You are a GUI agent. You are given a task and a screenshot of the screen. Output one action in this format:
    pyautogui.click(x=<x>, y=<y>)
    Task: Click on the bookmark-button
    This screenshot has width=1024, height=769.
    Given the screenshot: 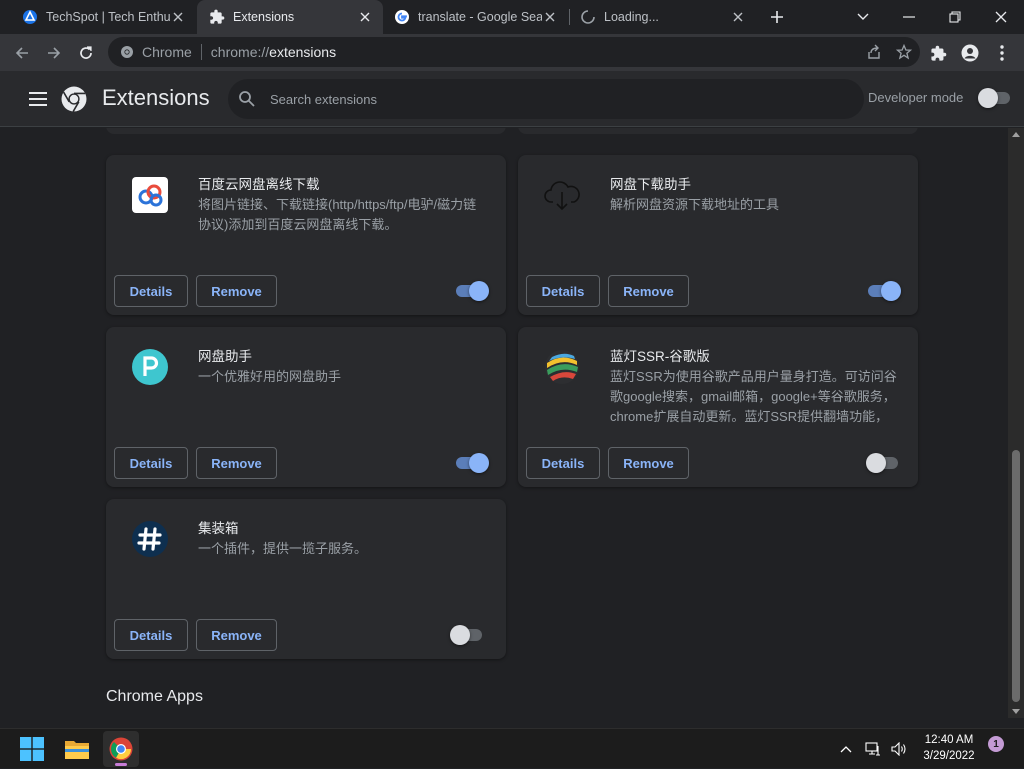 What is the action you would take?
    pyautogui.click(x=904, y=52)
    